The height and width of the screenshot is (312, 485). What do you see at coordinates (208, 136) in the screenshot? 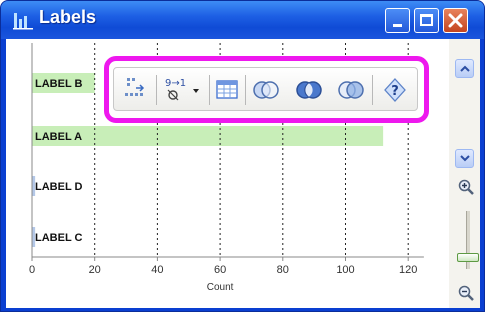
I see `bar` at bounding box center [208, 136].